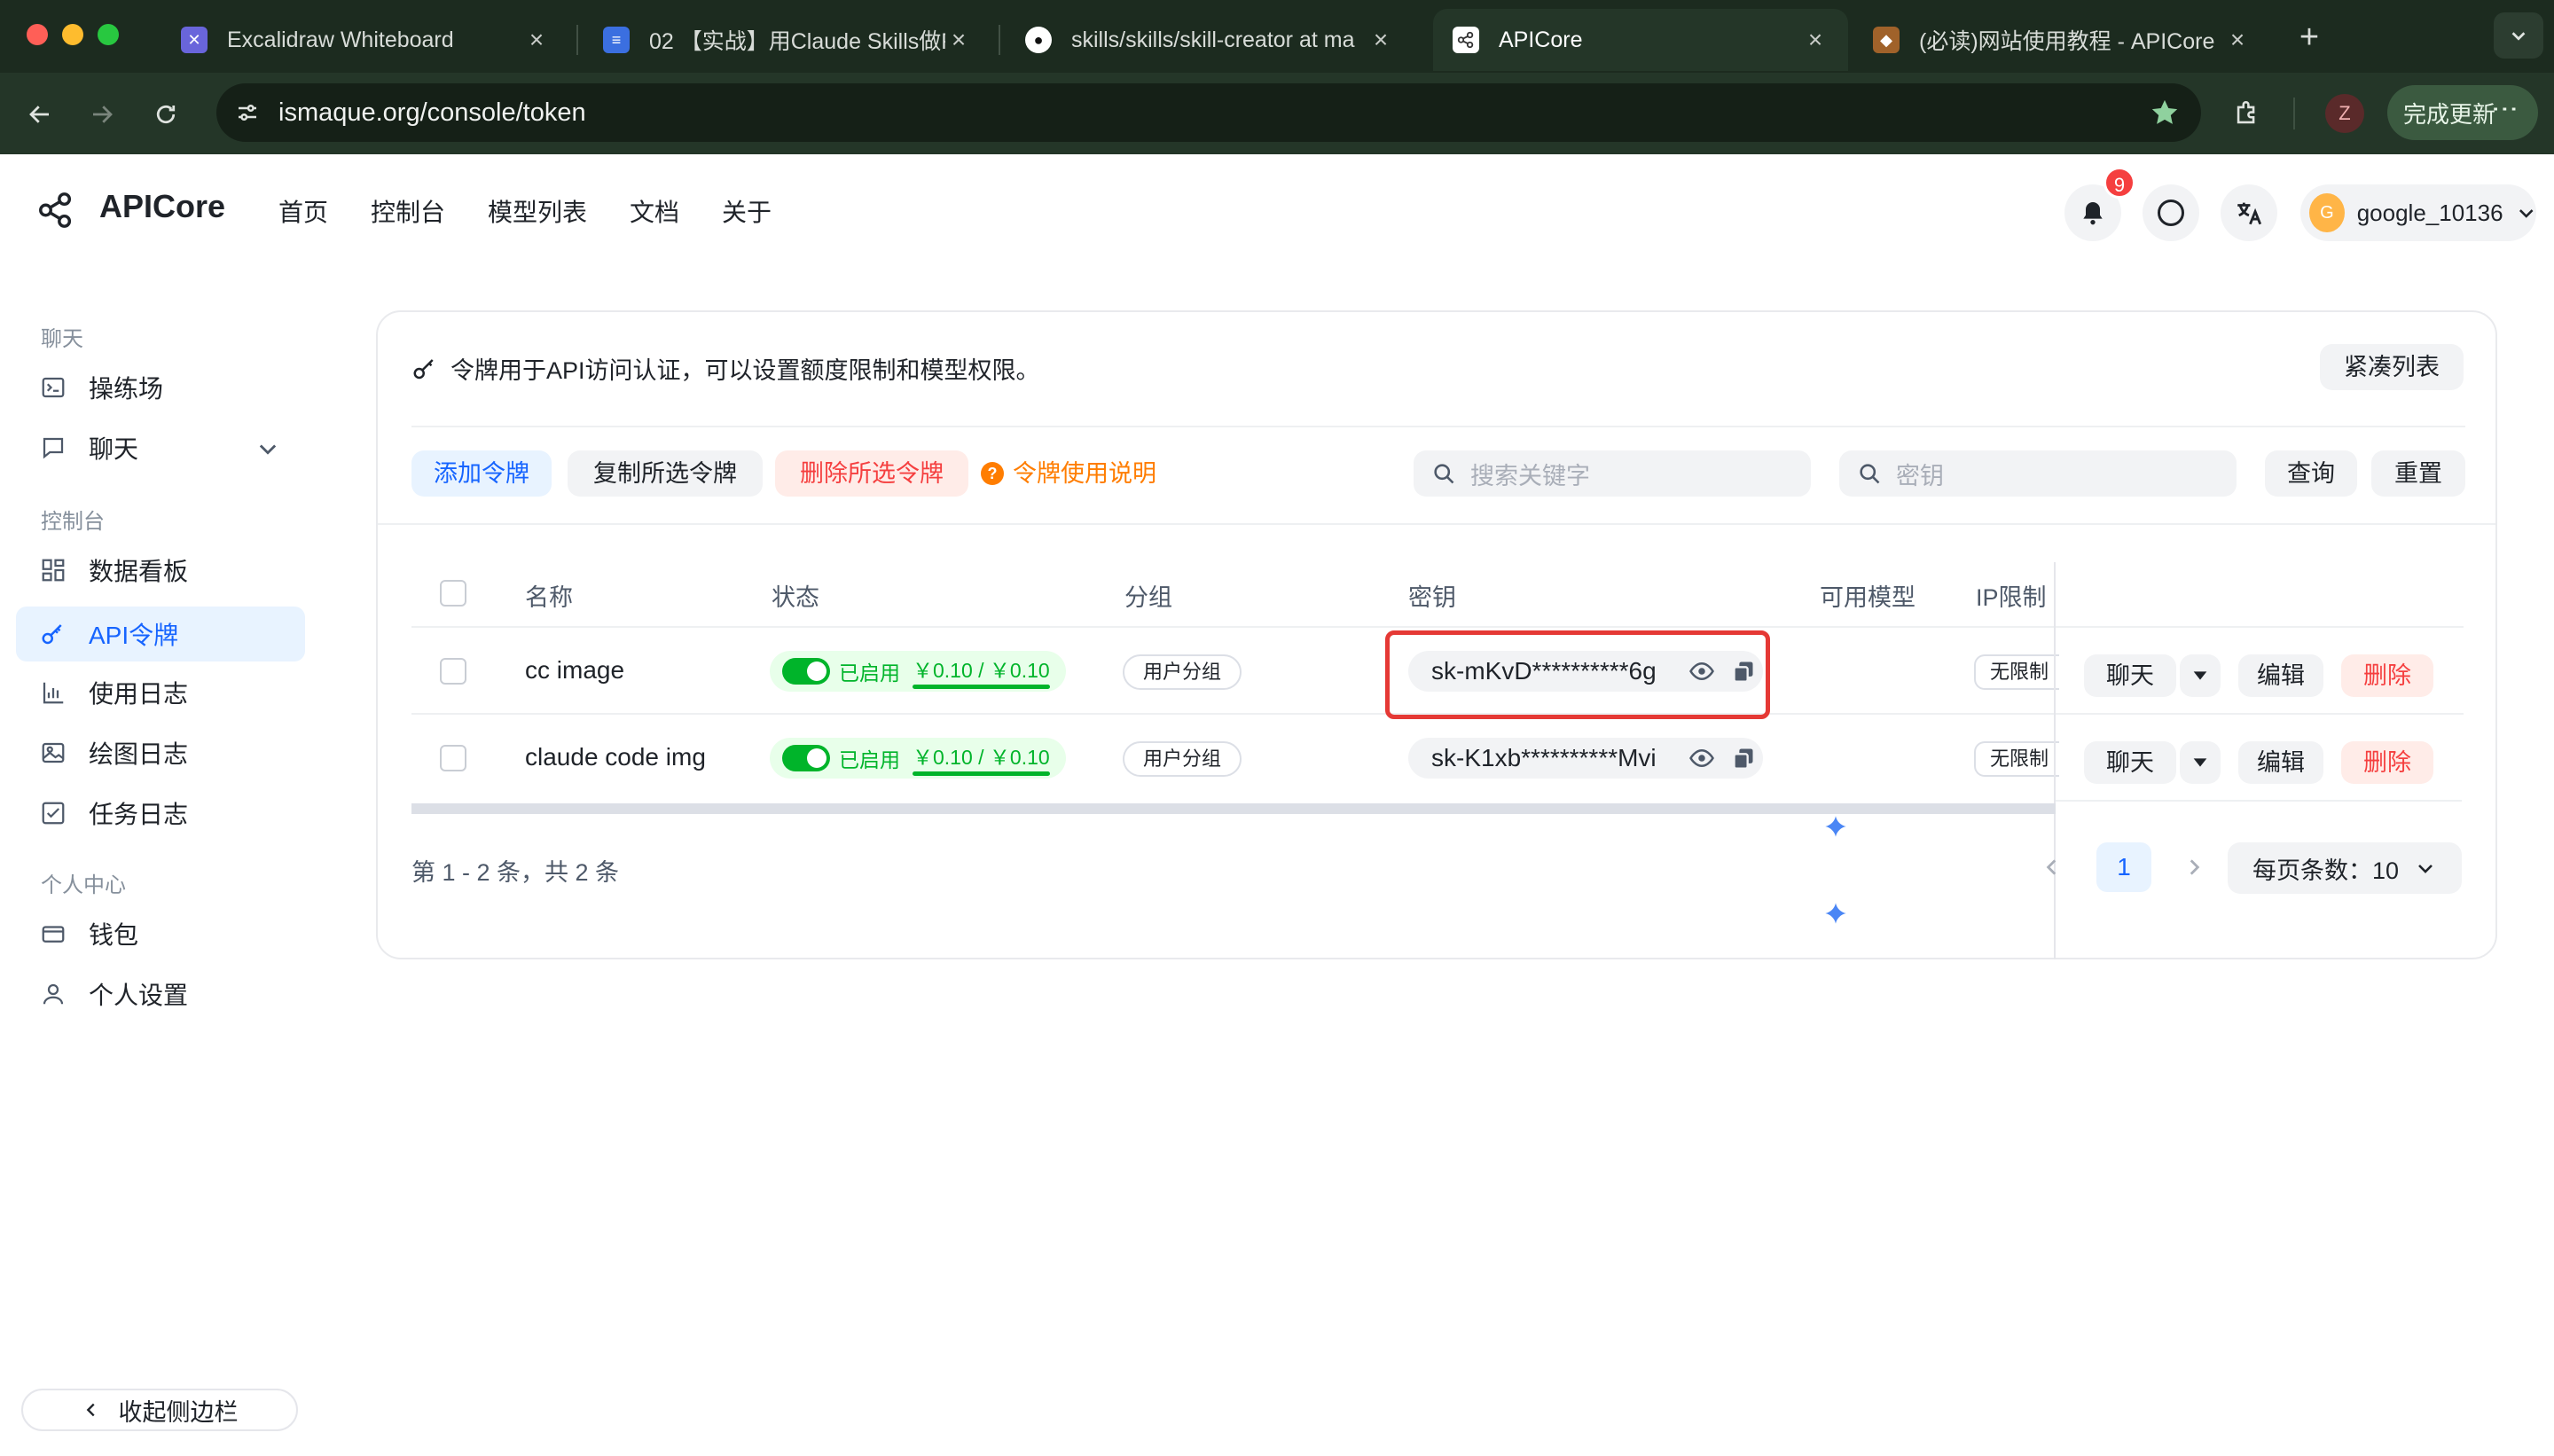  What do you see at coordinates (160, 994) in the screenshot?
I see `sidebar-item-settings: 个人设置` at bounding box center [160, 994].